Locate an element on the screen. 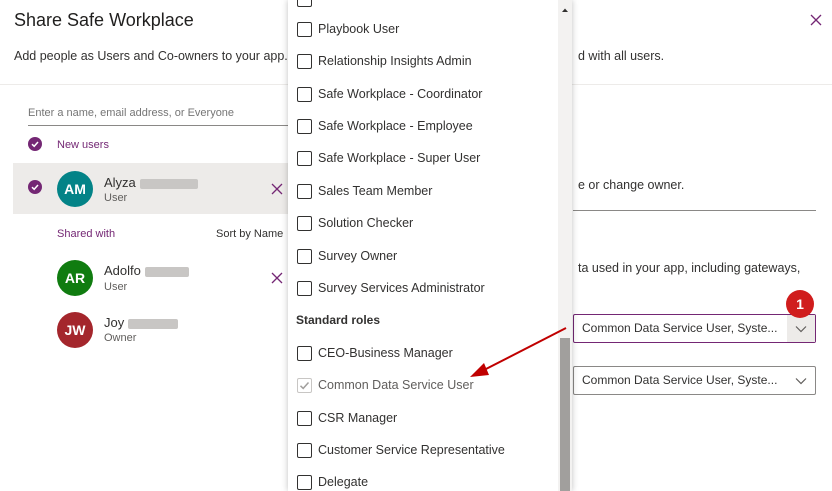 The width and height of the screenshot is (832, 491). avatar: AR is located at coordinates (75, 278).